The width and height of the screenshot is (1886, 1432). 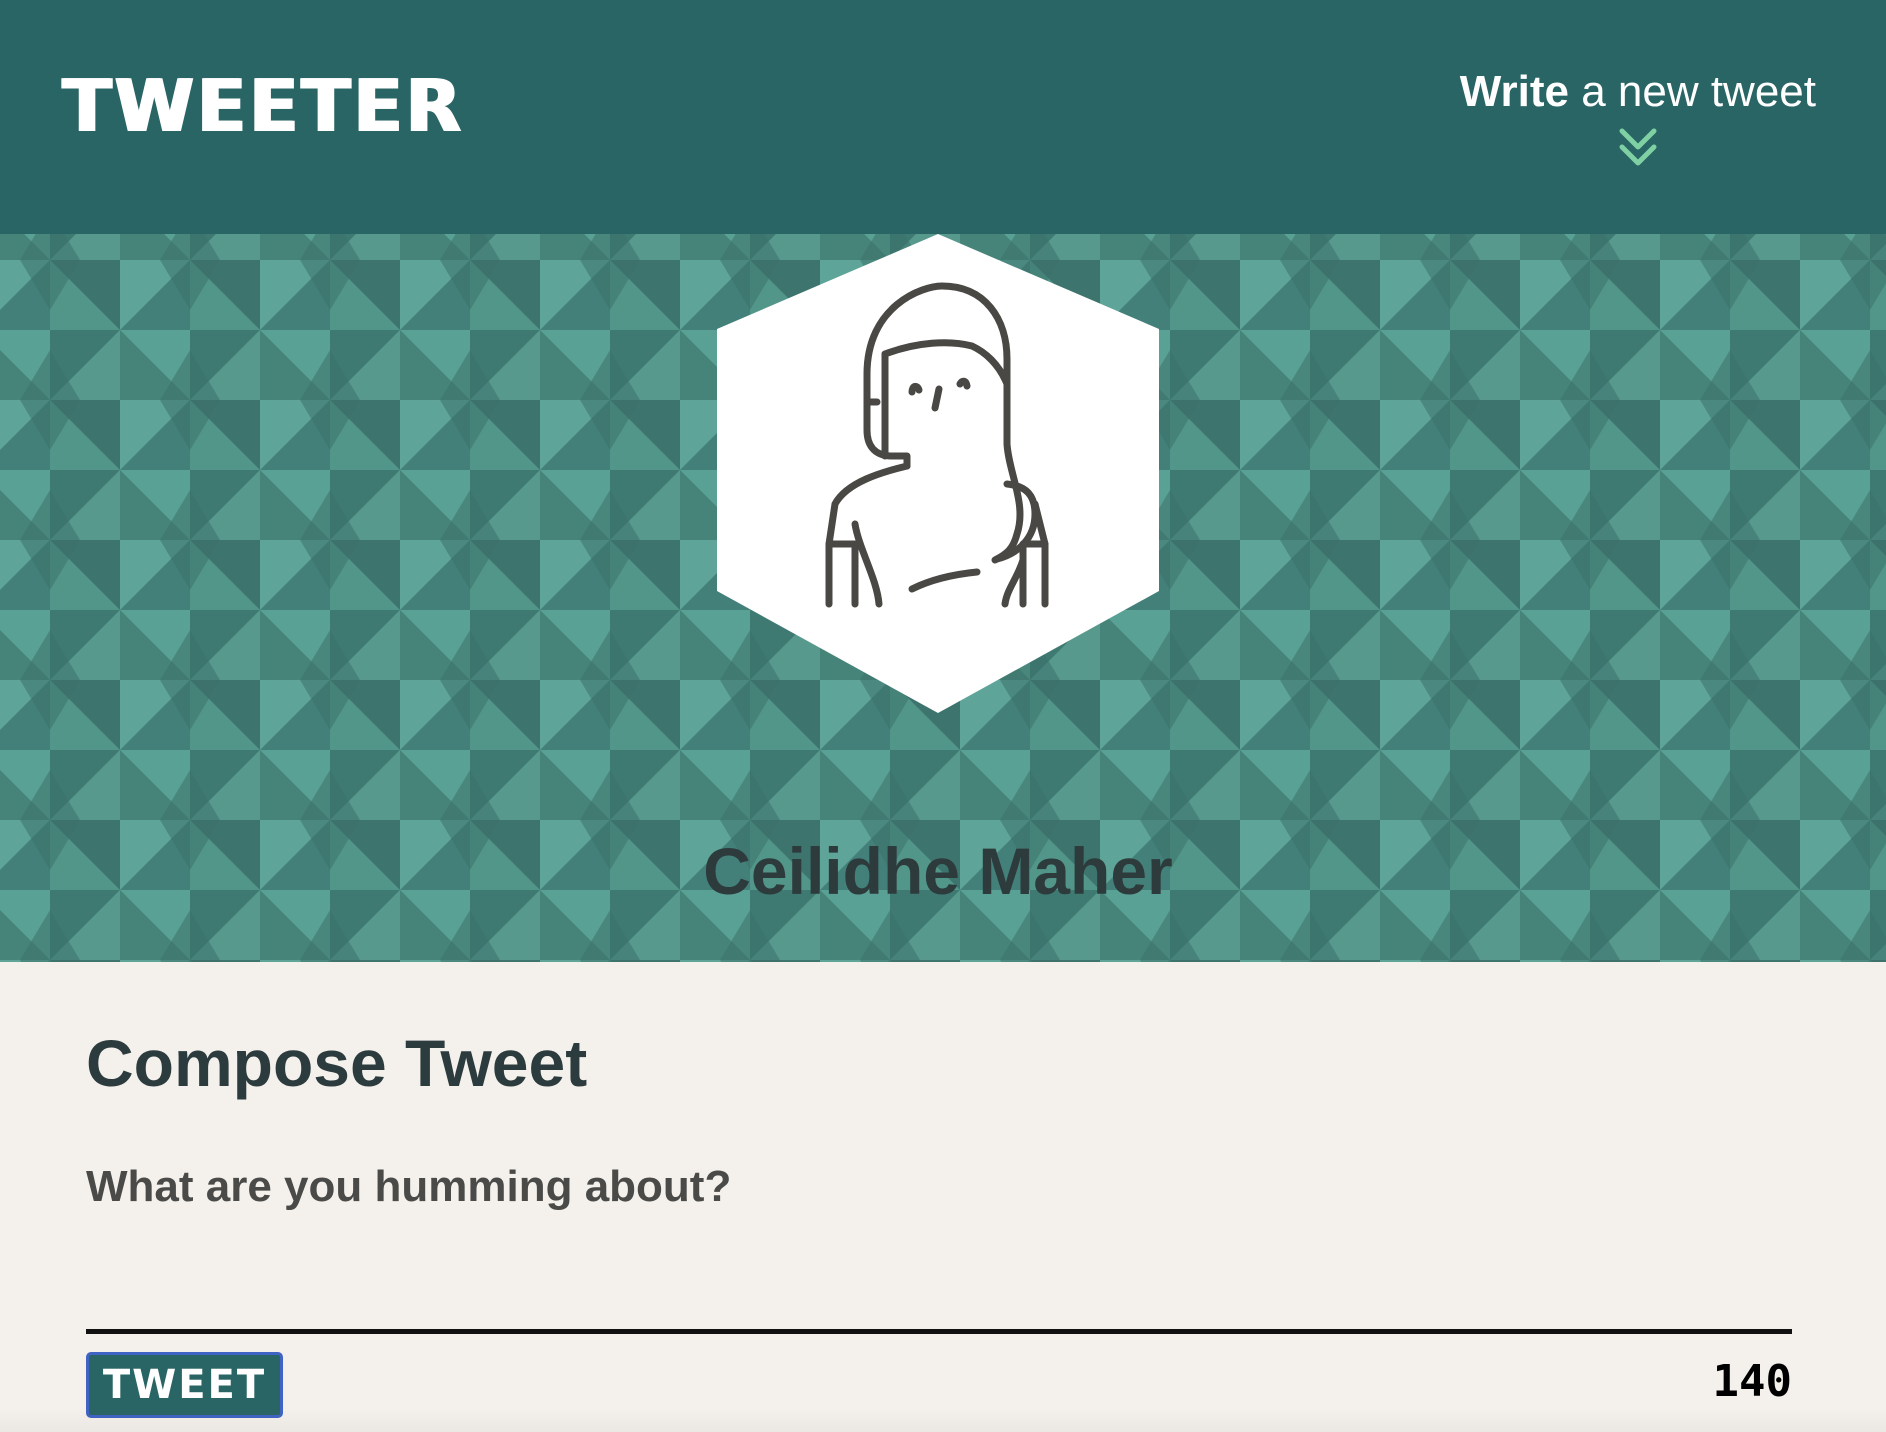 I want to click on double-chevron-down-icon, so click(x=1638, y=148).